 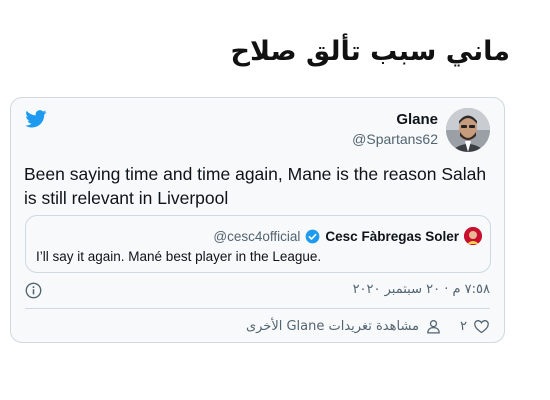 I want to click on heart-icon, so click(x=481, y=326).